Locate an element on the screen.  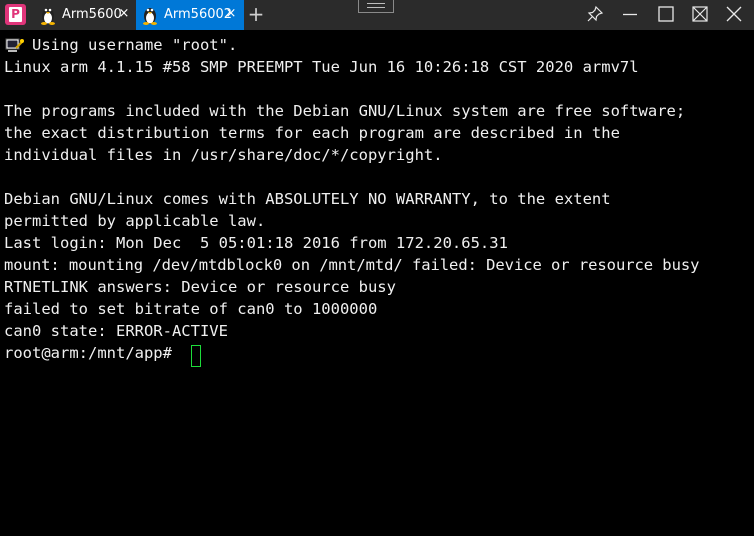
terminal-cursor is located at coordinates (196, 356).